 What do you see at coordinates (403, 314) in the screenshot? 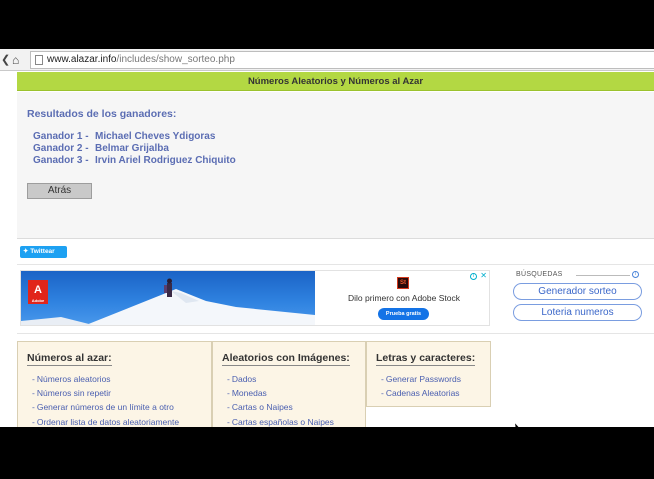
I see `ad-cta-button: Prueba gratis` at bounding box center [403, 314].